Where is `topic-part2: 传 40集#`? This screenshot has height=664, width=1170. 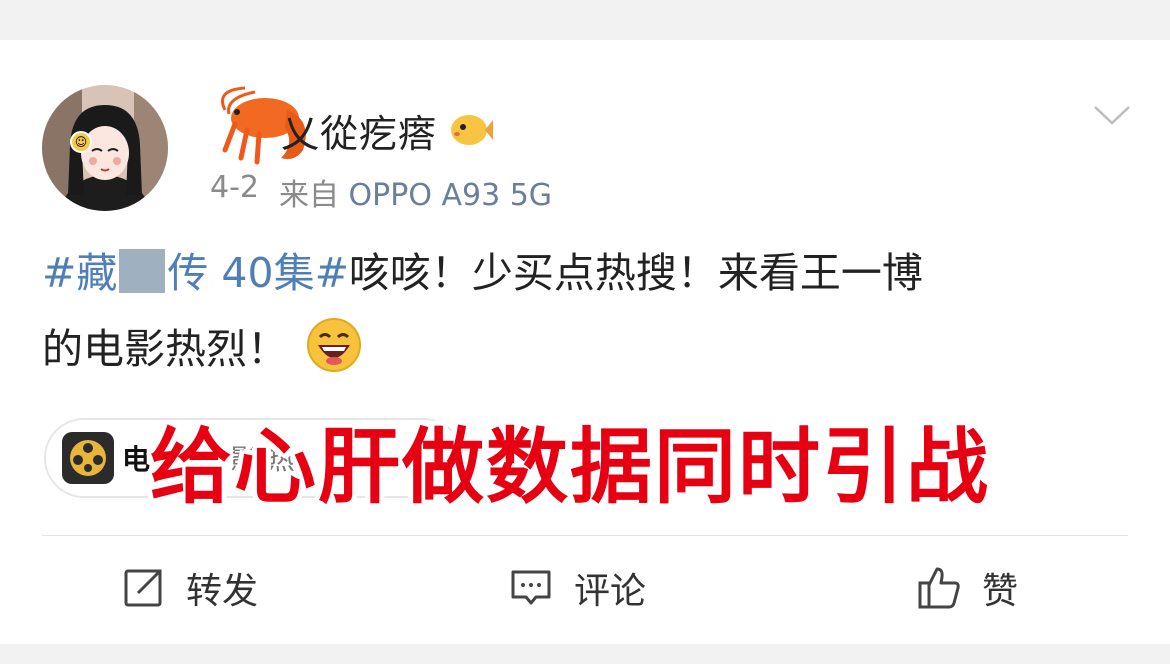
topic-part2: 传 40集# is located at coordinates (258, 273).